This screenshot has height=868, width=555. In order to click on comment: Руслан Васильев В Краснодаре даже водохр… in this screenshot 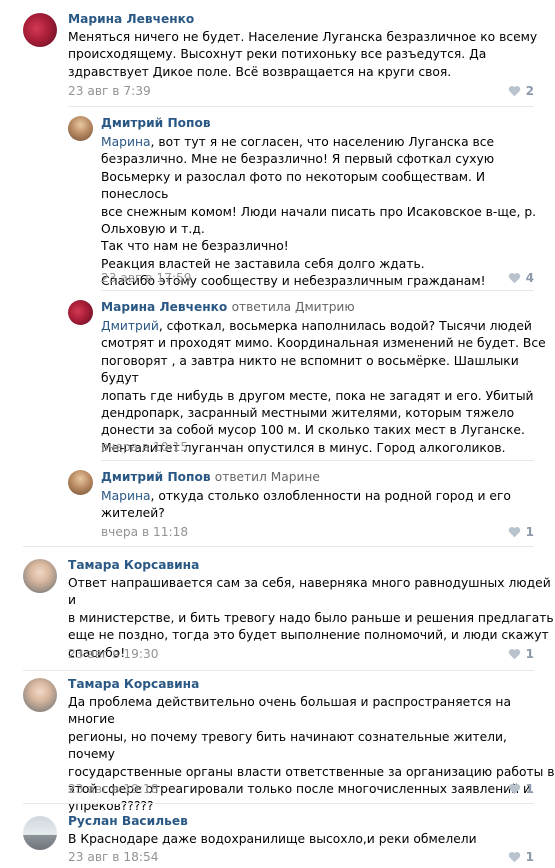, I will do `click(277, 836)`.